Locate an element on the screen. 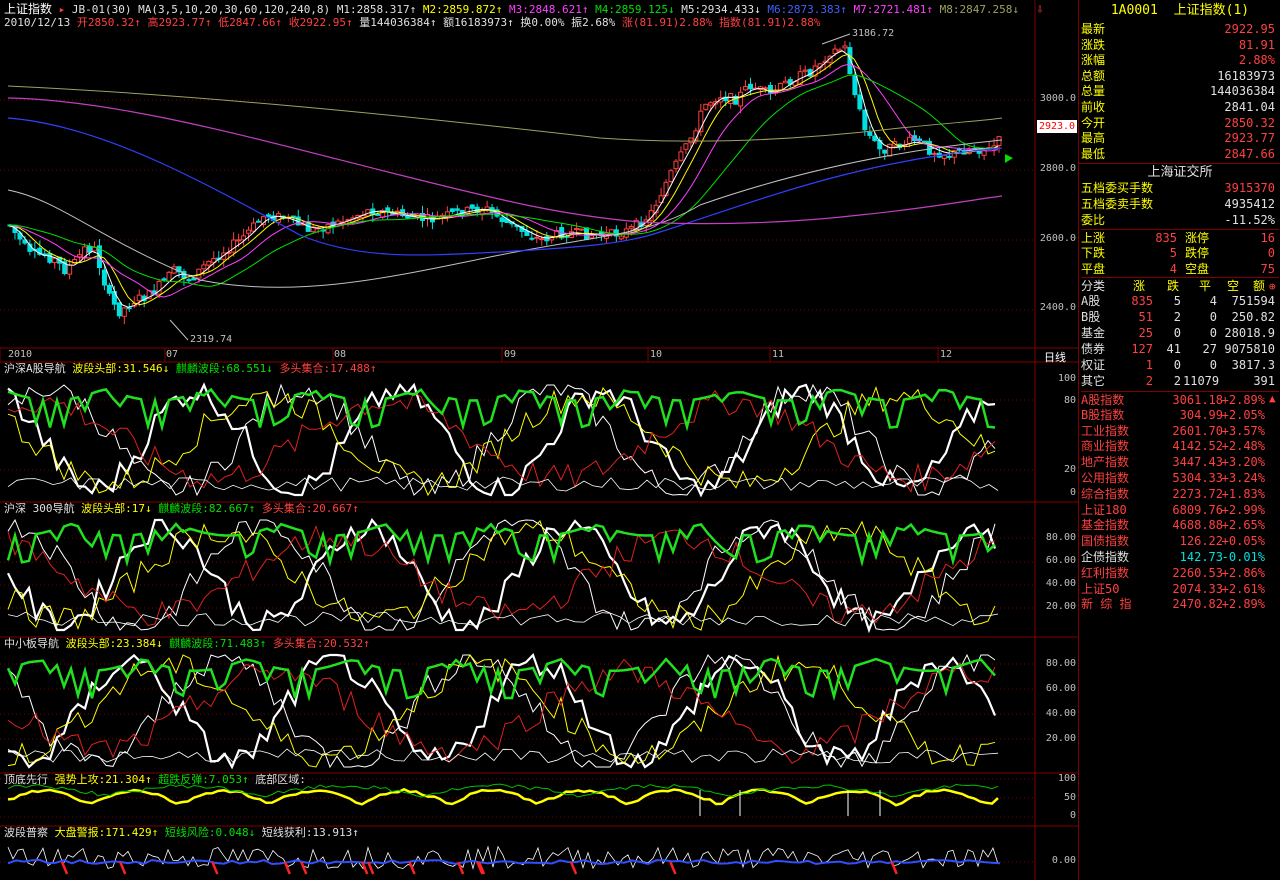  index-row: 工业指数 2601.70 +3.57% is located at coordinates (1180, 431).